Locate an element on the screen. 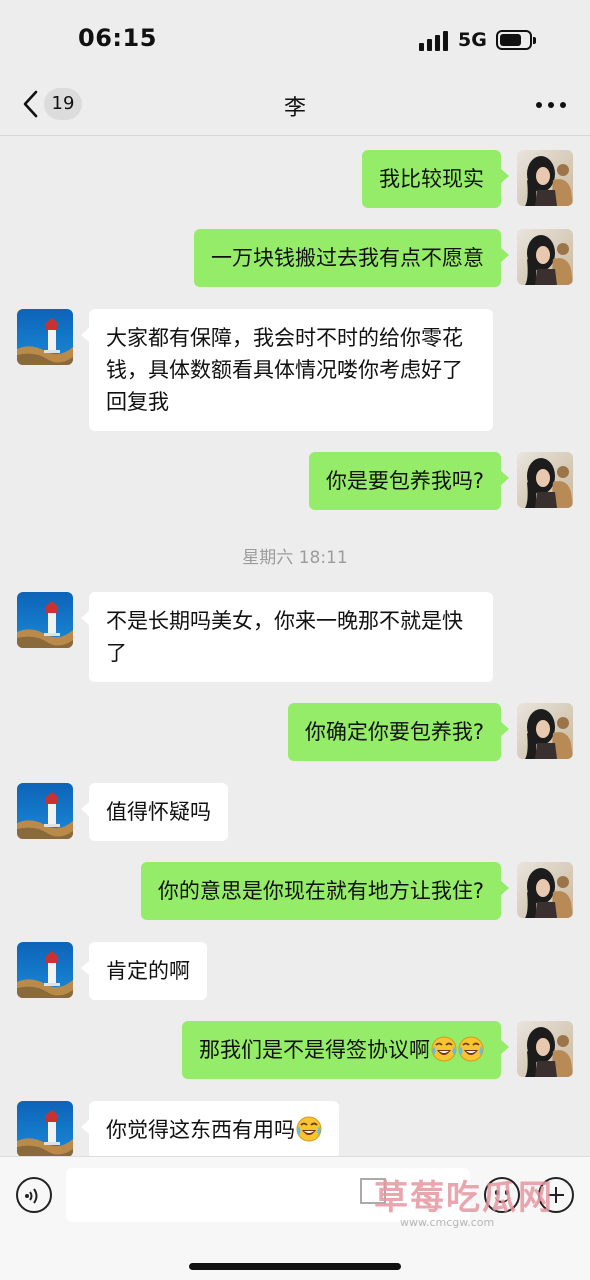 This screenshot has height=1280, width=590. battery-icon is located at coordinates (516, 40).